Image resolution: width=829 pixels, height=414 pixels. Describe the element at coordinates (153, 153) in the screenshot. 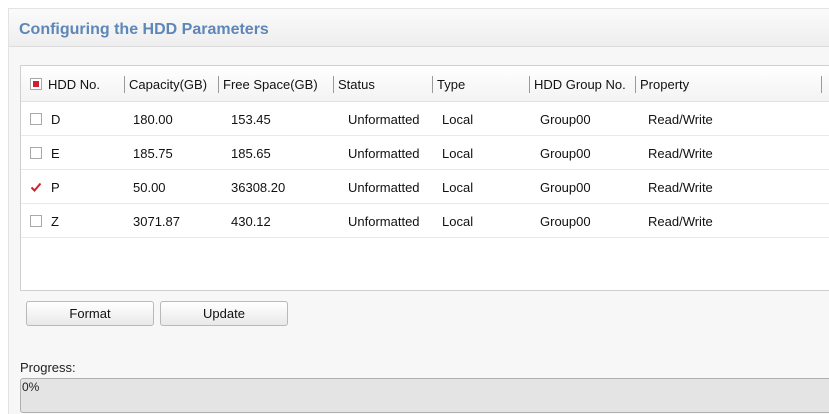

I see `capacity-cell: 185.75` at that location.